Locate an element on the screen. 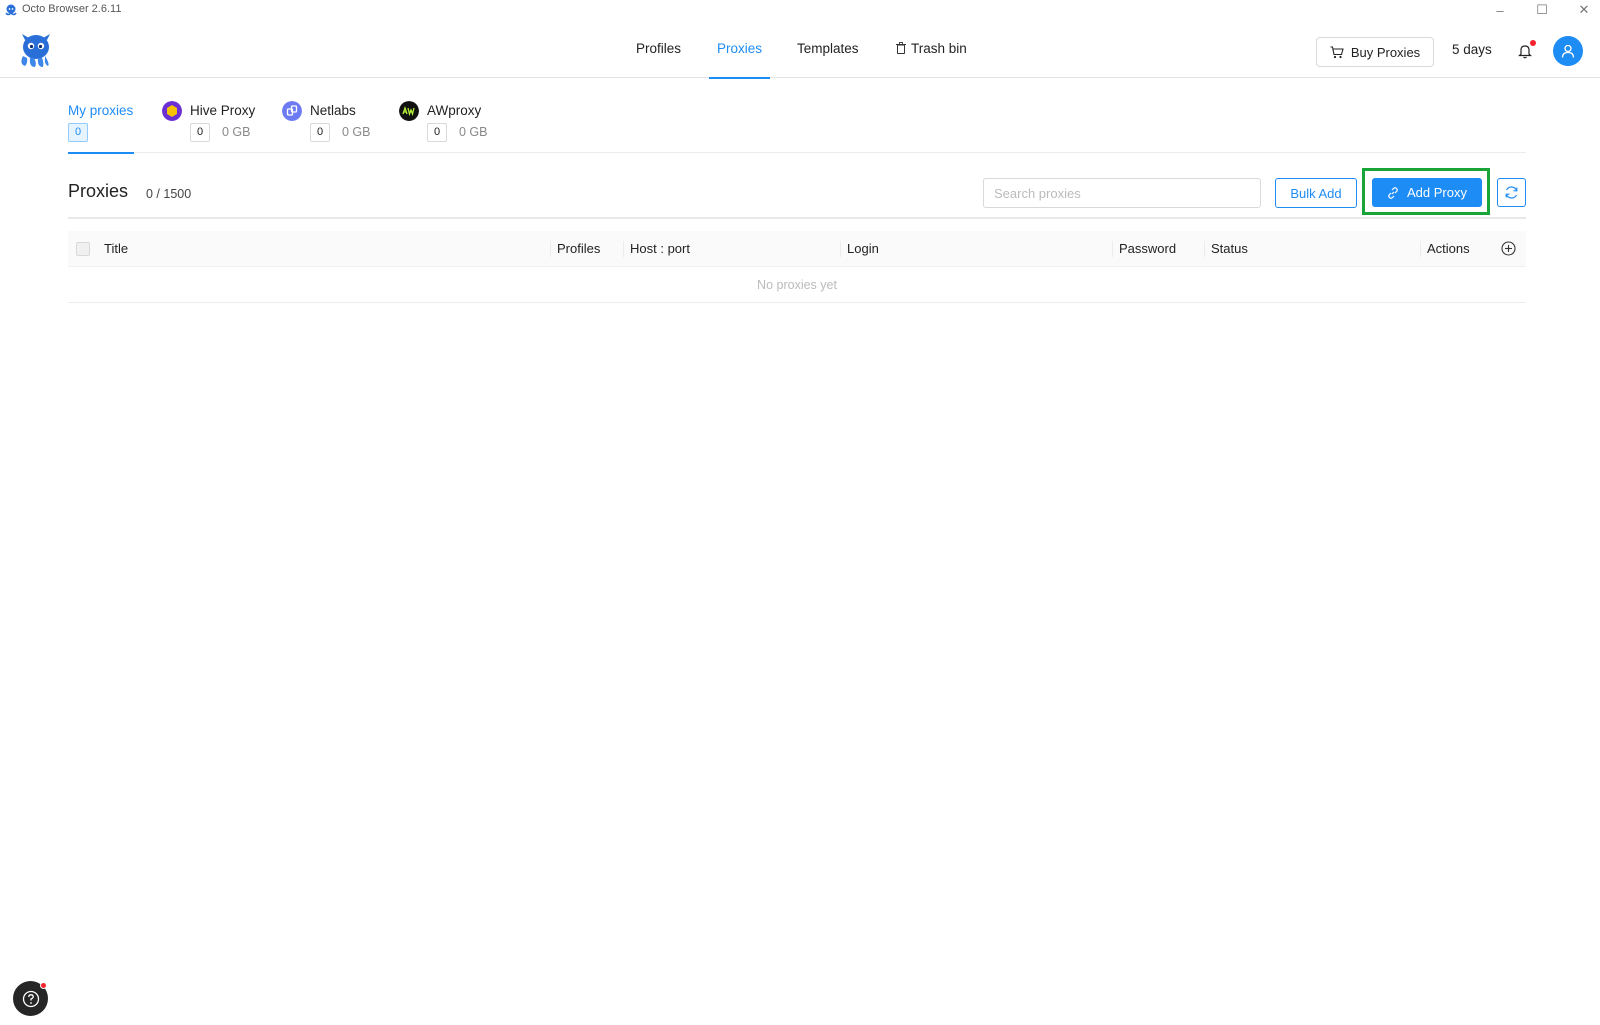  awproxy-icon is located at coordinates (409, 111).